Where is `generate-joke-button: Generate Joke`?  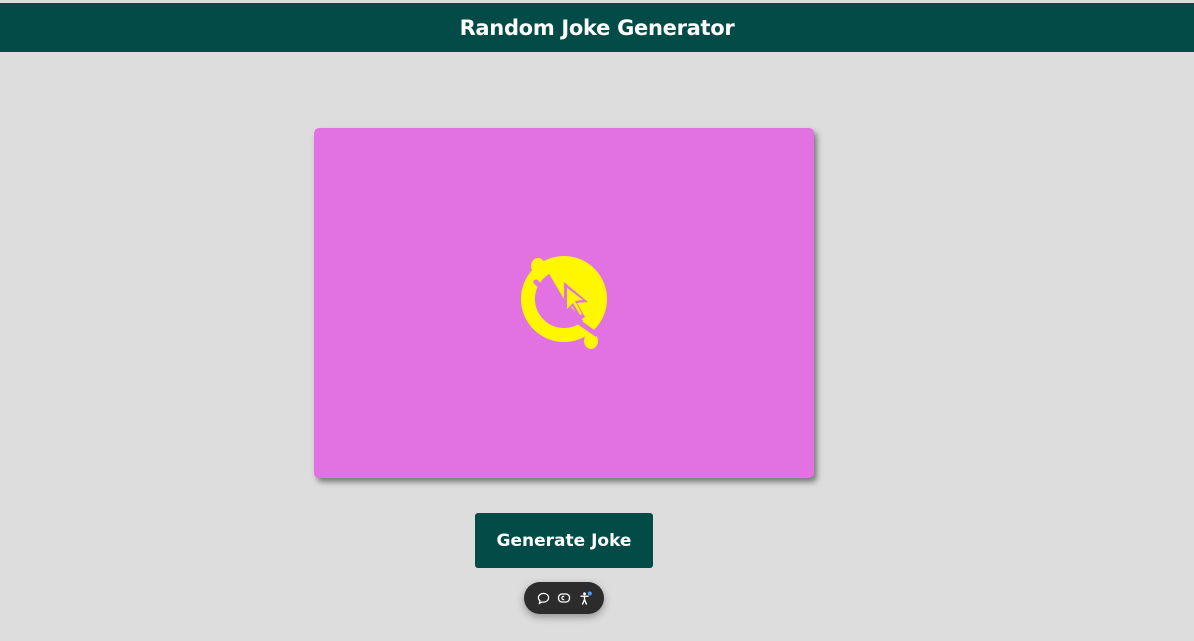
generate-joke-button: Generate Joke is located at coordinates (564, 540).